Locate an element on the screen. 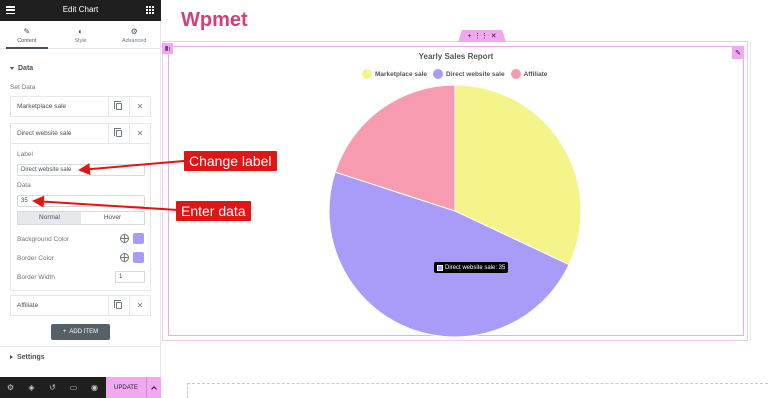 This screenshot has height=398, width=768. border-width-input: 1 is located at coordinates (130, 277).